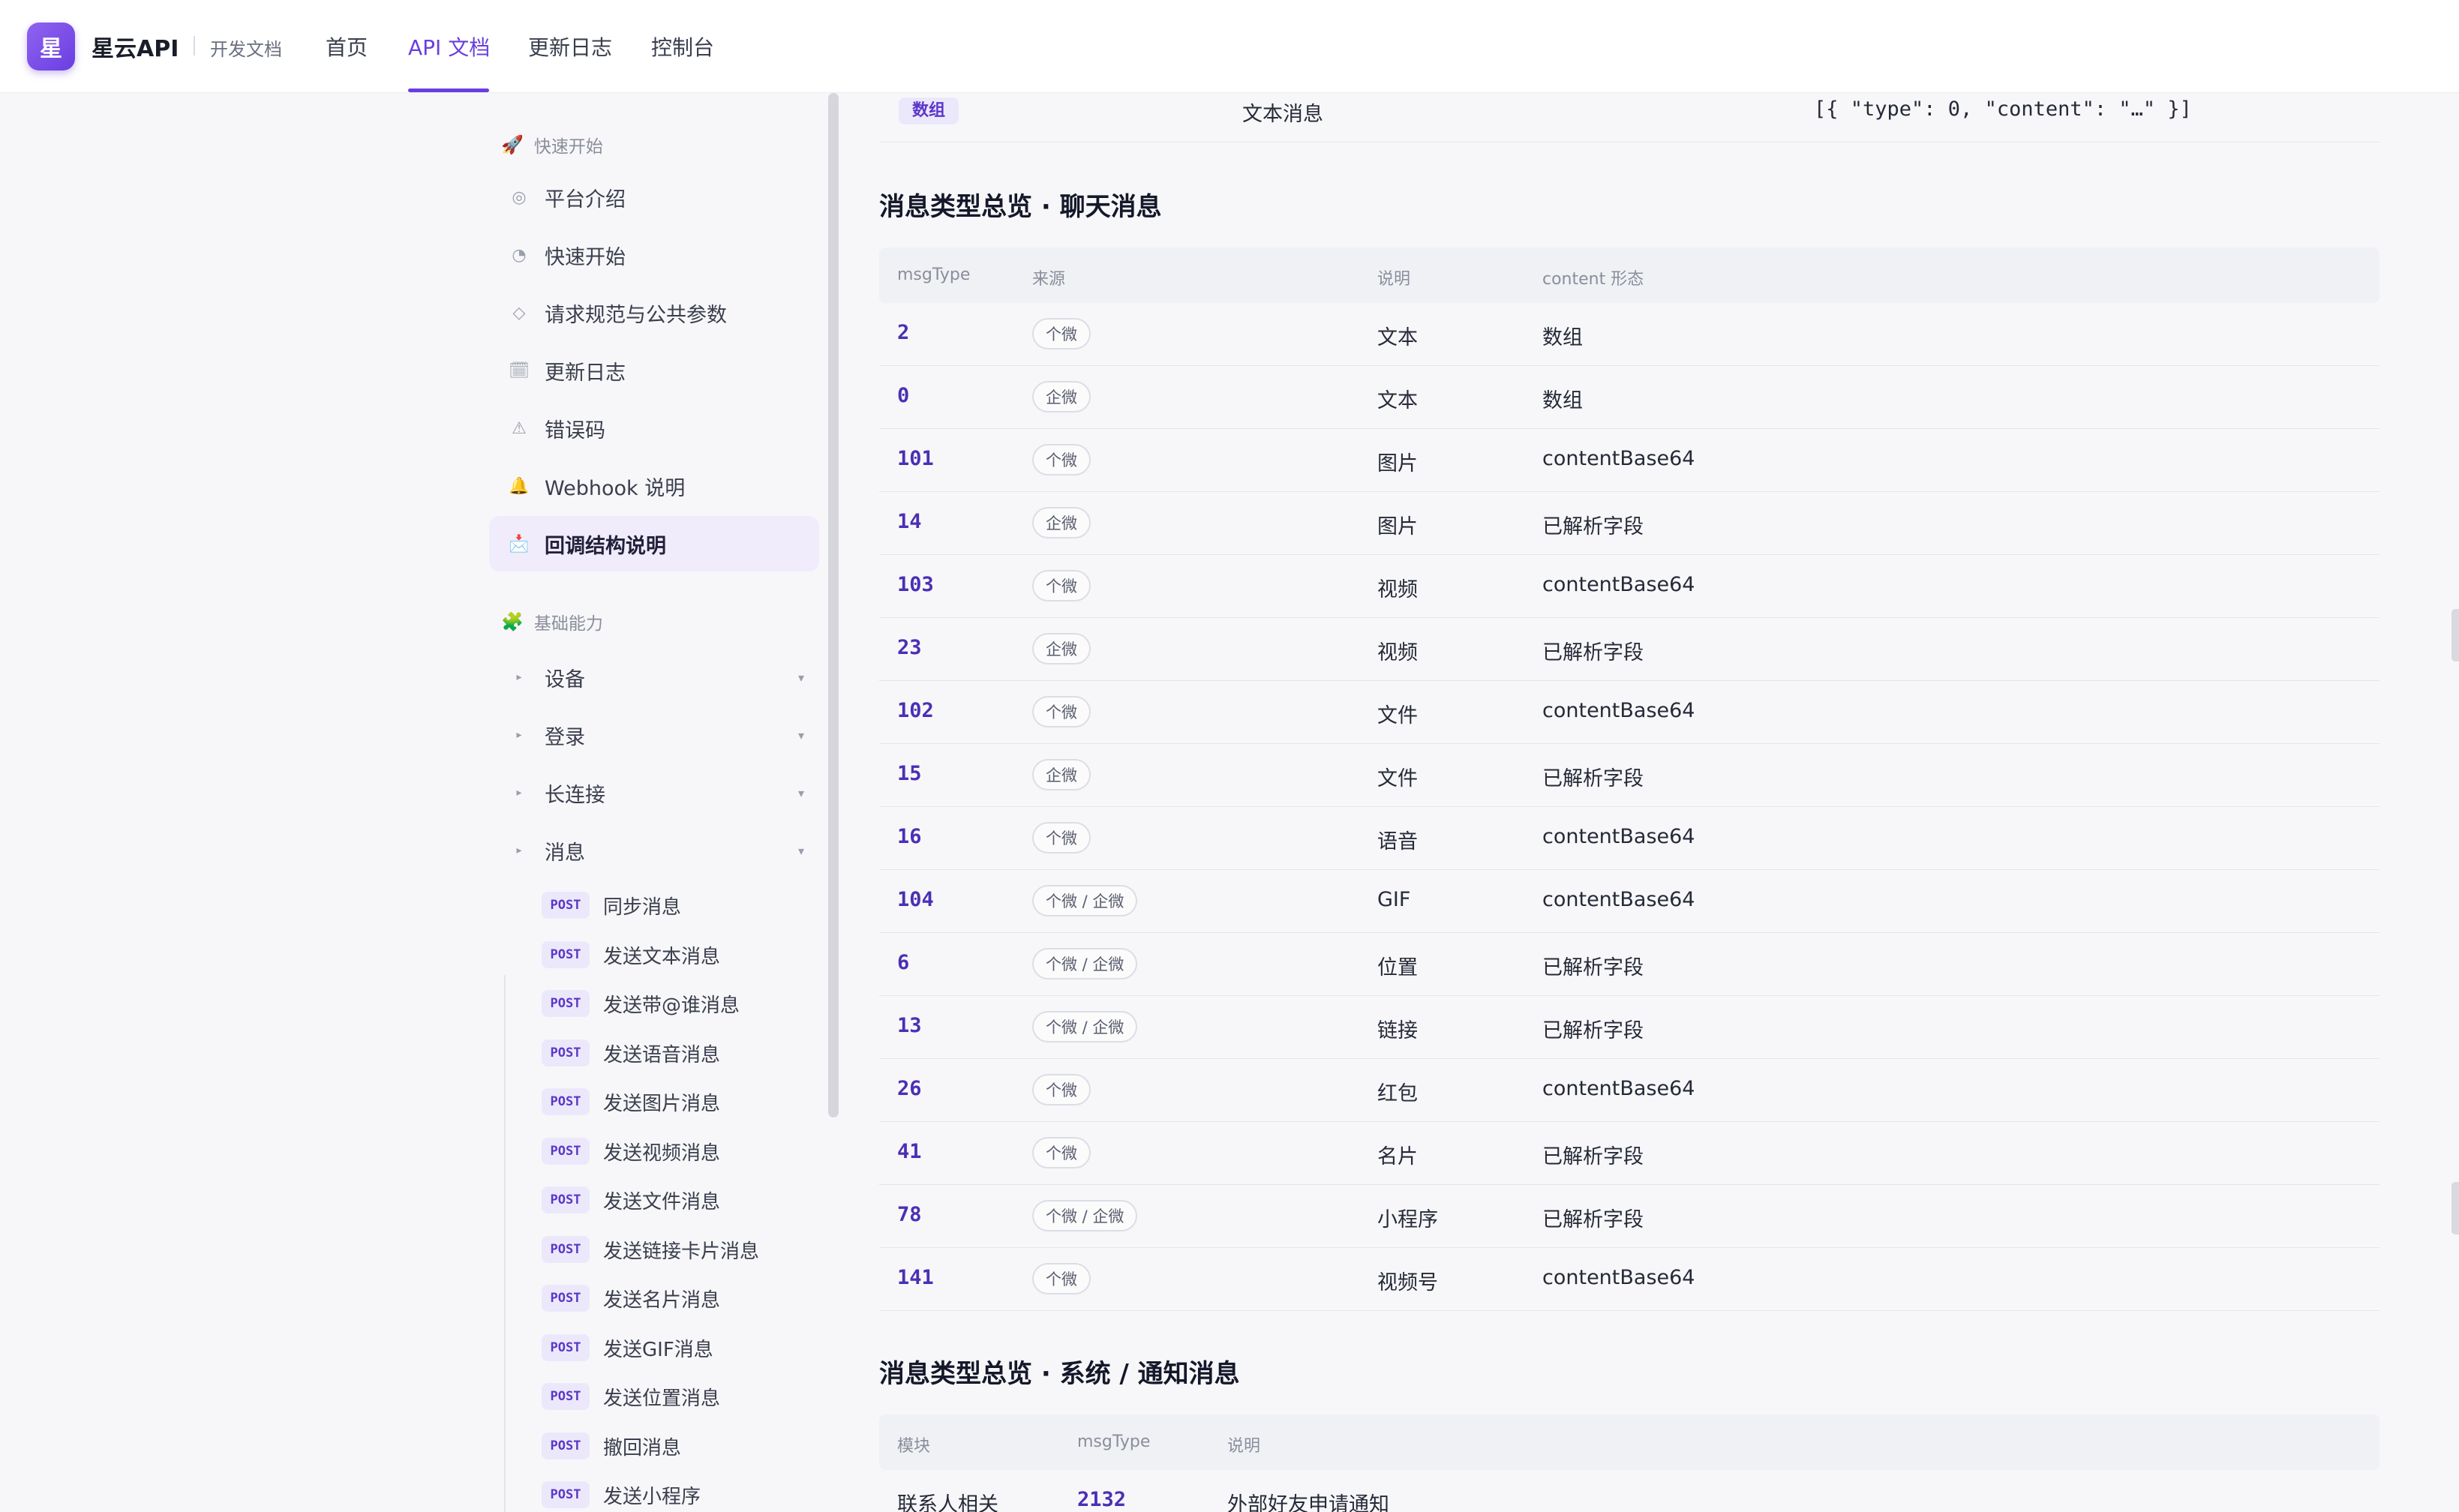 This screenshot has width=2459, height=1512. Describe the element at coordinates (1629, 964) in the screenshot. I see `table-row: 6 个微 / 企微 位置 已解析字段` at that location.